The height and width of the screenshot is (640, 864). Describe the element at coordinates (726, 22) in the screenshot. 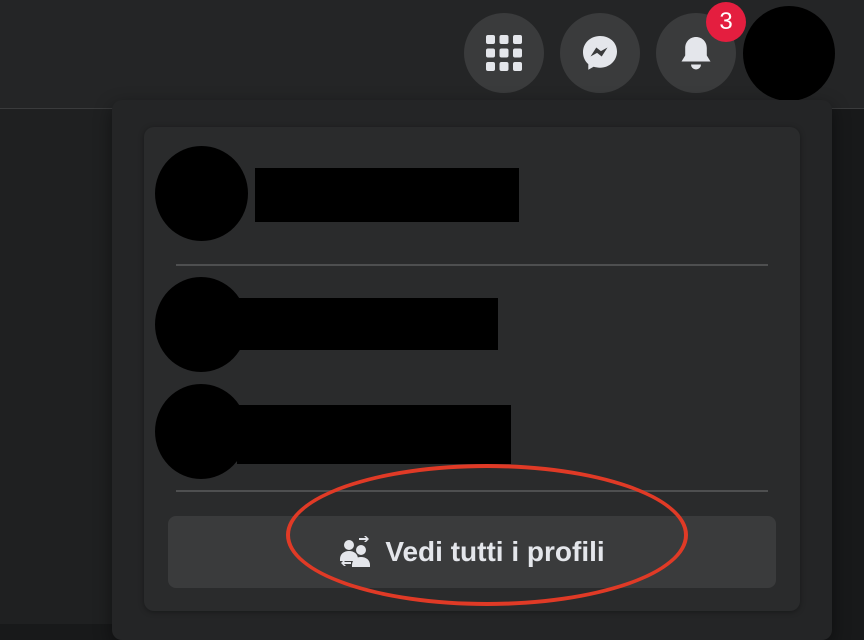

I see `notification-count-badge: 3` at that location.